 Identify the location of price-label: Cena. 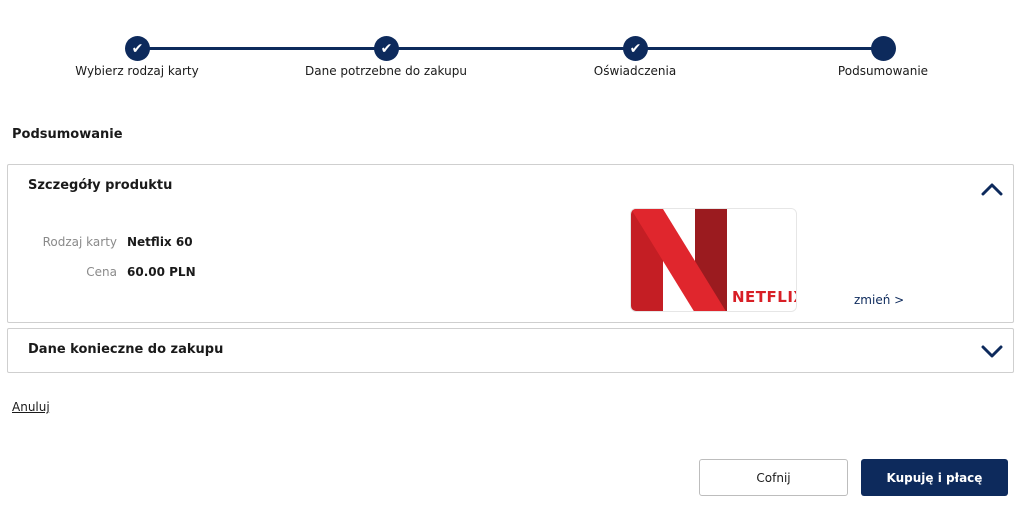
(101, 272).